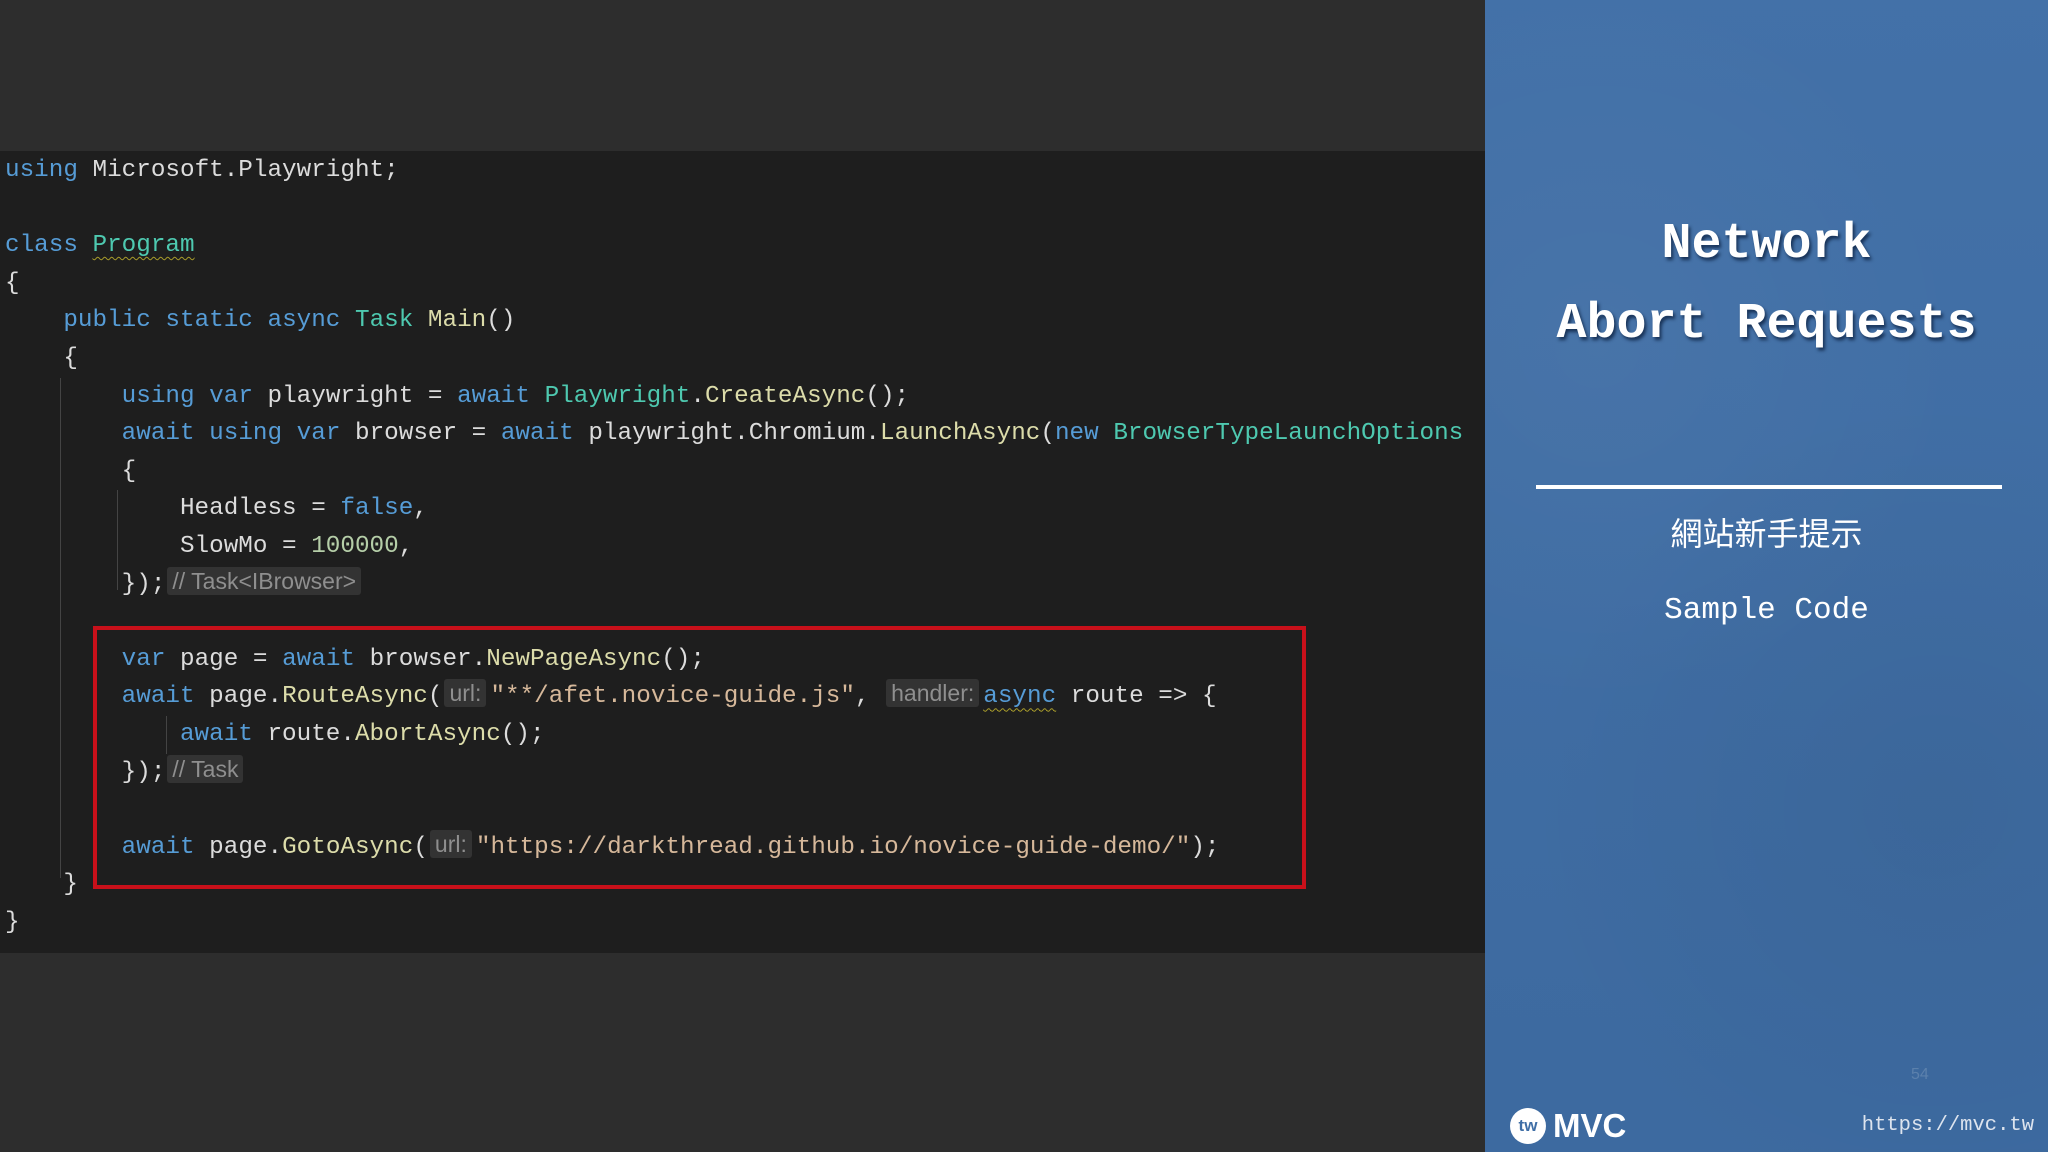 This screenshot has width=2048, height=1152. I want to click on punctuation-token: (, so click(1047, 434).